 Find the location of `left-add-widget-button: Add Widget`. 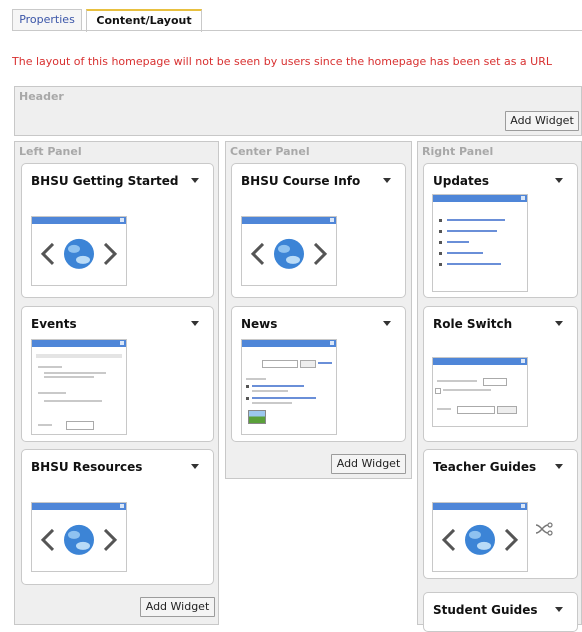

left-add-widget-button: Add Widget is located at coordinates (177, 607).